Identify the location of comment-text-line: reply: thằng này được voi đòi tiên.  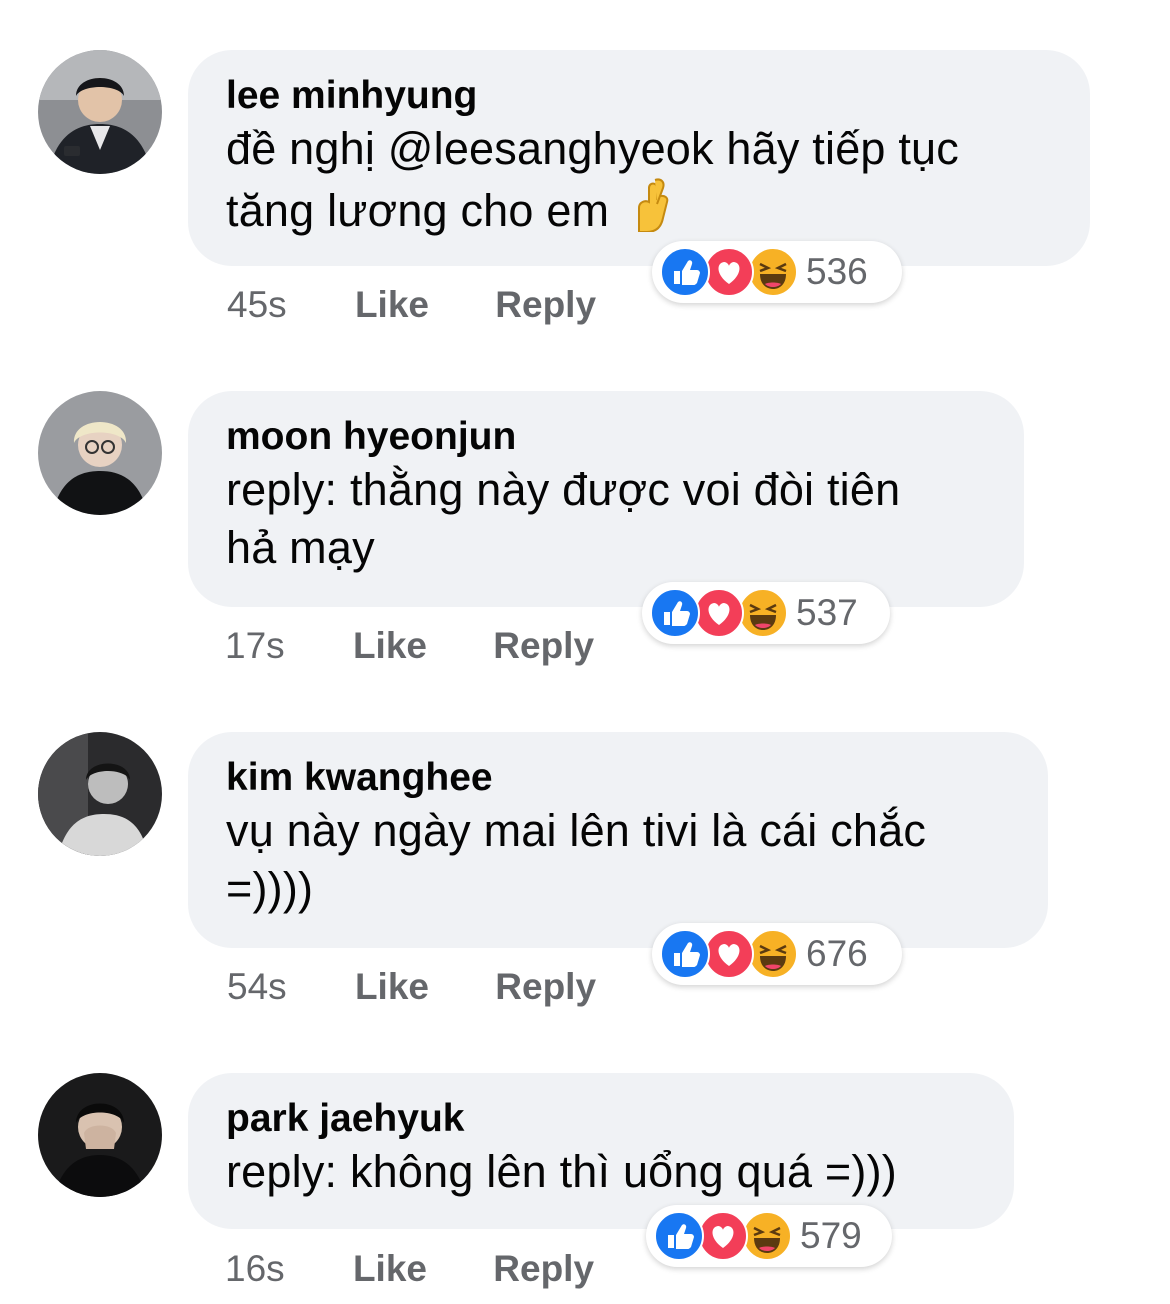
(563, 489).